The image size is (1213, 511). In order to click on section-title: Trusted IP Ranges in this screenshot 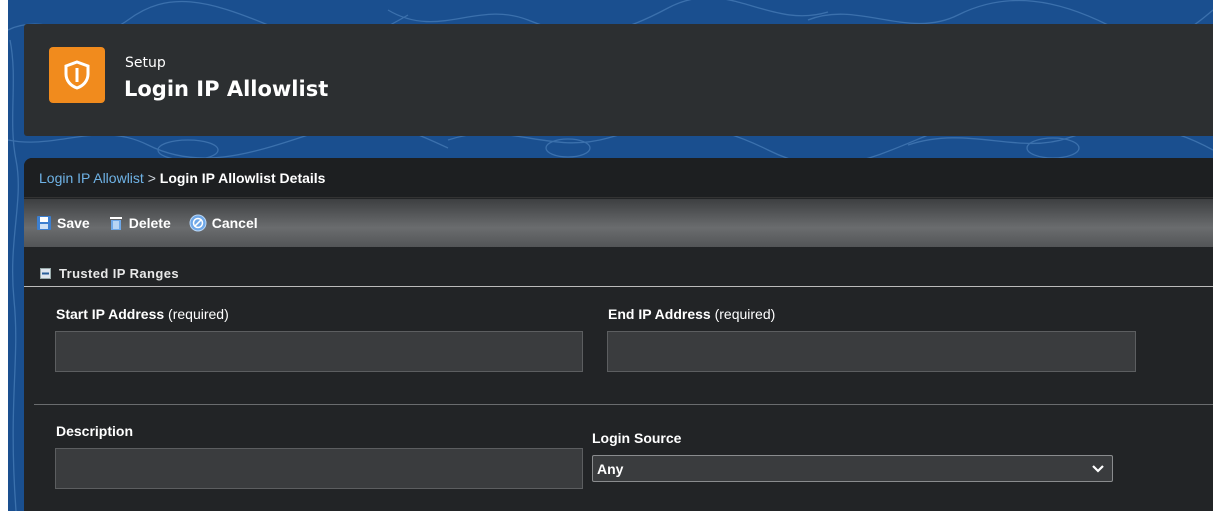, I will do `click(119, 273)`.